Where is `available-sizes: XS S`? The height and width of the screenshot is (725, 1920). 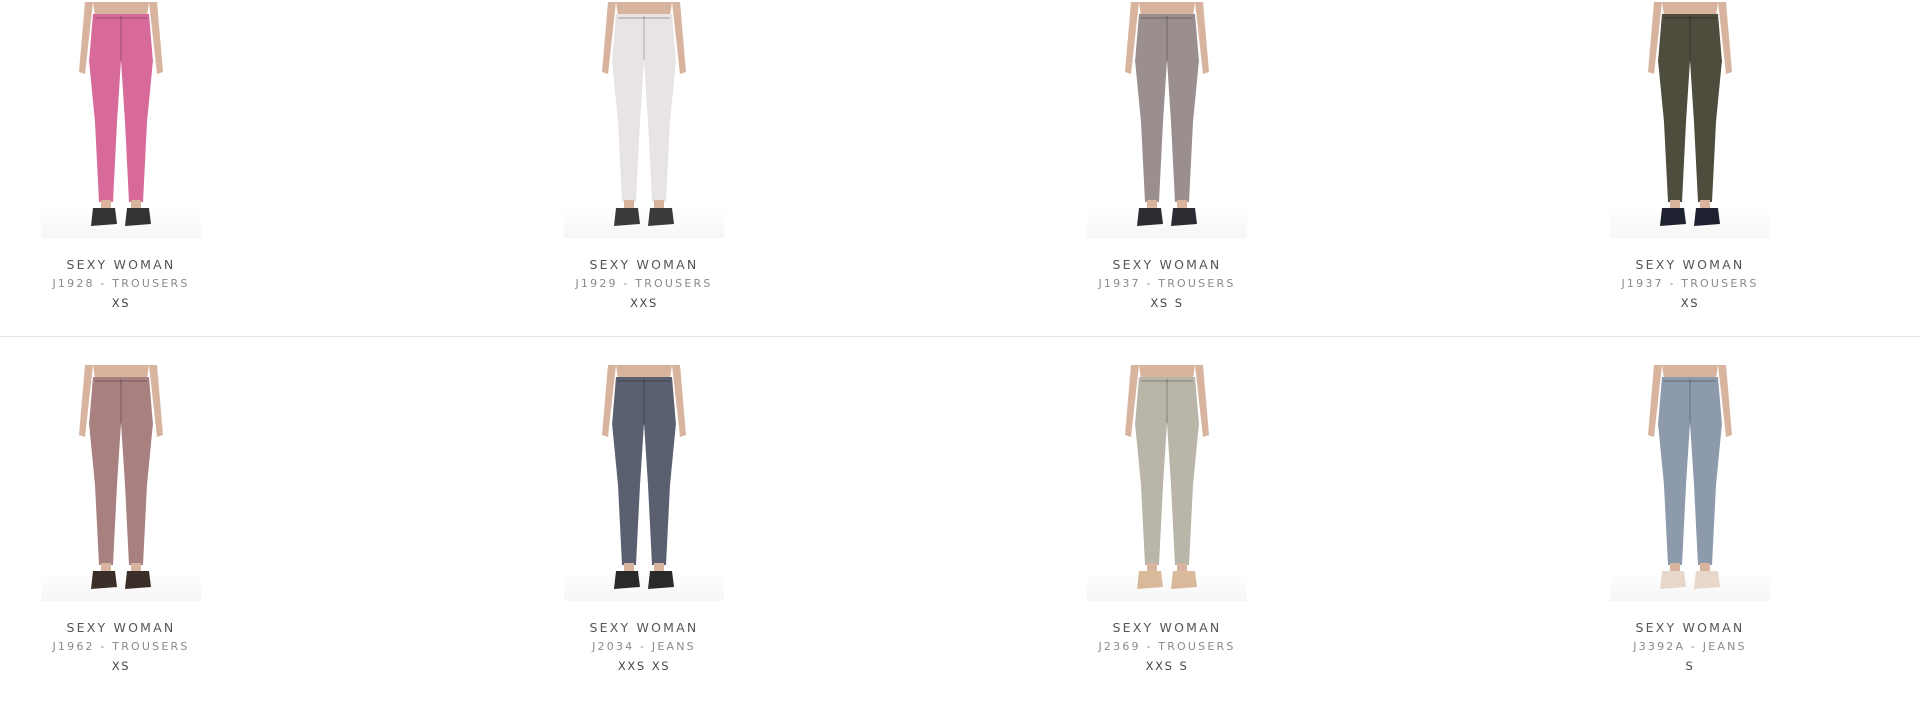
available-sizes: XS S is located at coordinates (1167, 303).